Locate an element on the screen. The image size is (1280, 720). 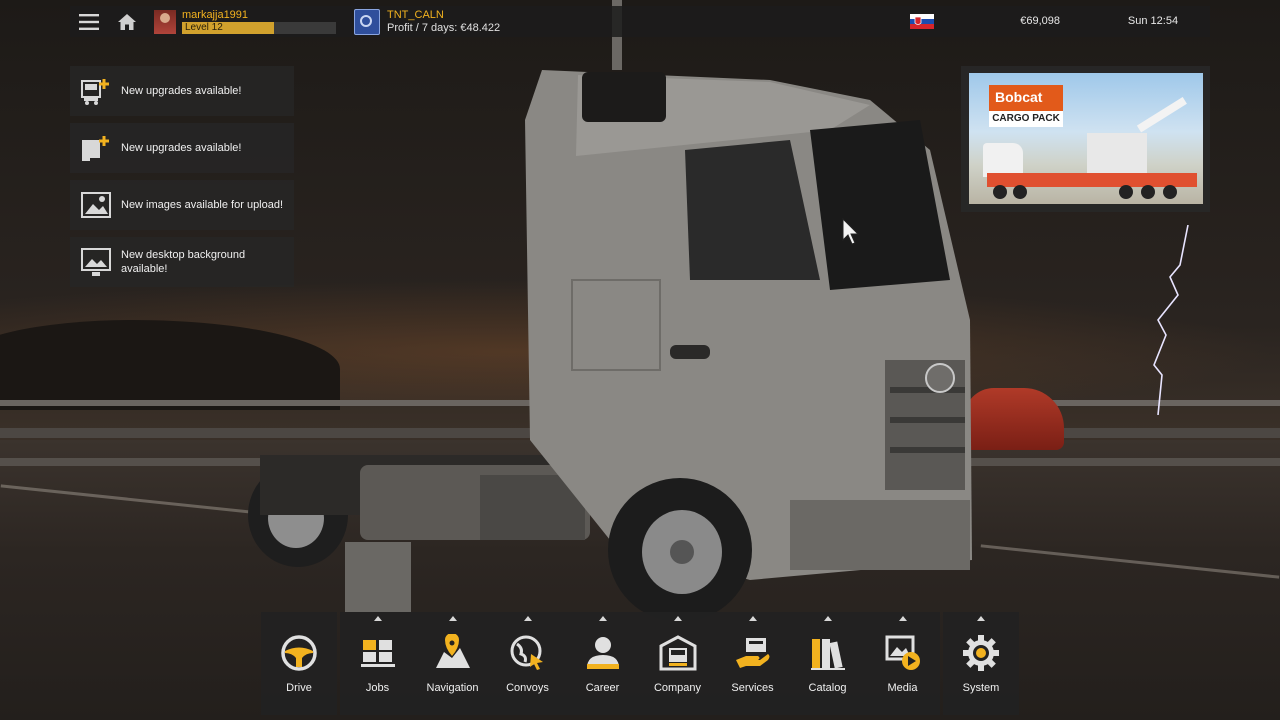
catalog-books-icon is located at coordinates (827, 654).